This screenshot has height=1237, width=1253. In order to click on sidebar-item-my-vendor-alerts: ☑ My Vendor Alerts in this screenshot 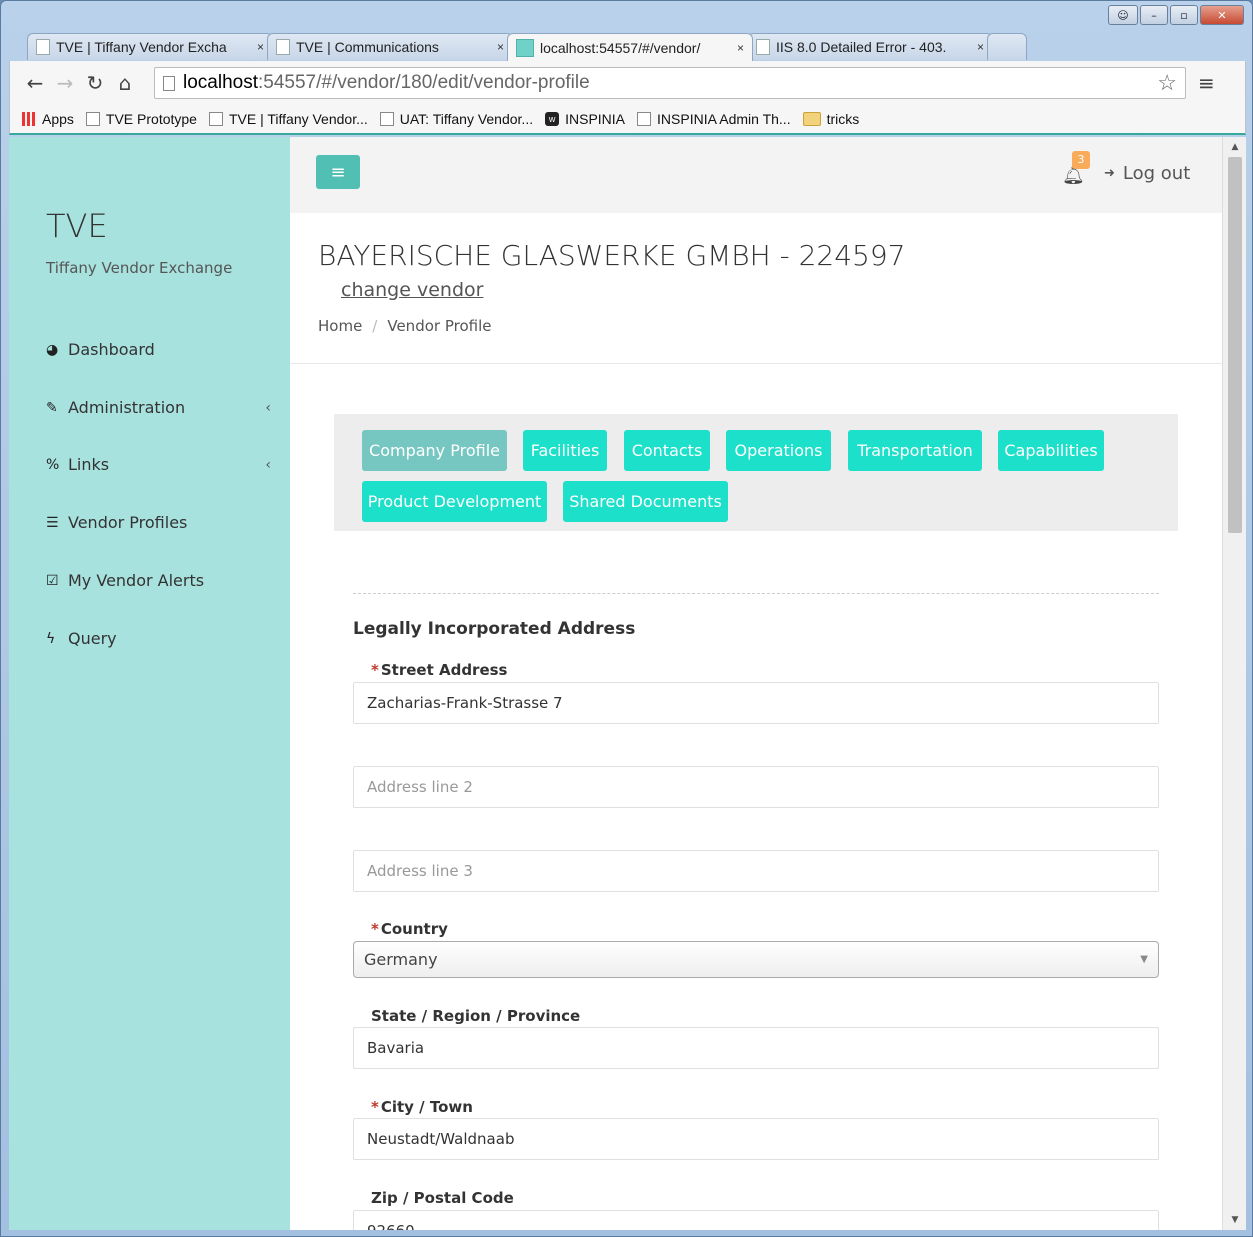, I will do `click(158, 580)`.